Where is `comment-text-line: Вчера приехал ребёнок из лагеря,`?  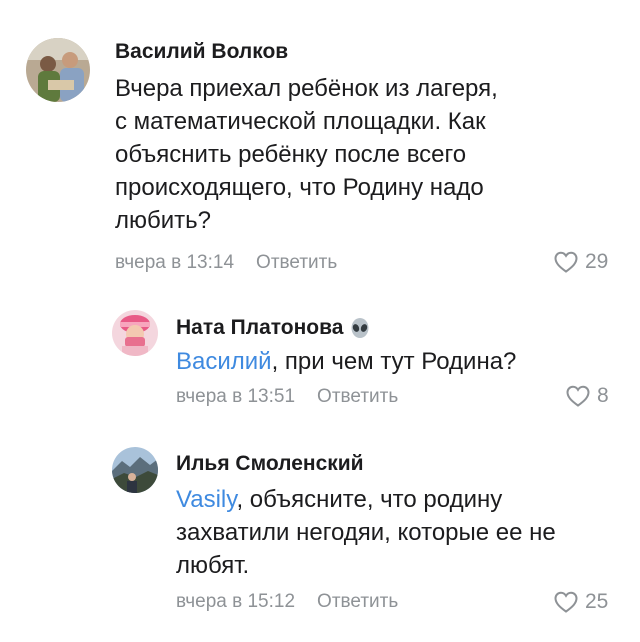
comment-text-line: Вчера приехал ребёнок из лагеря, is located at coordinates (306, 88).